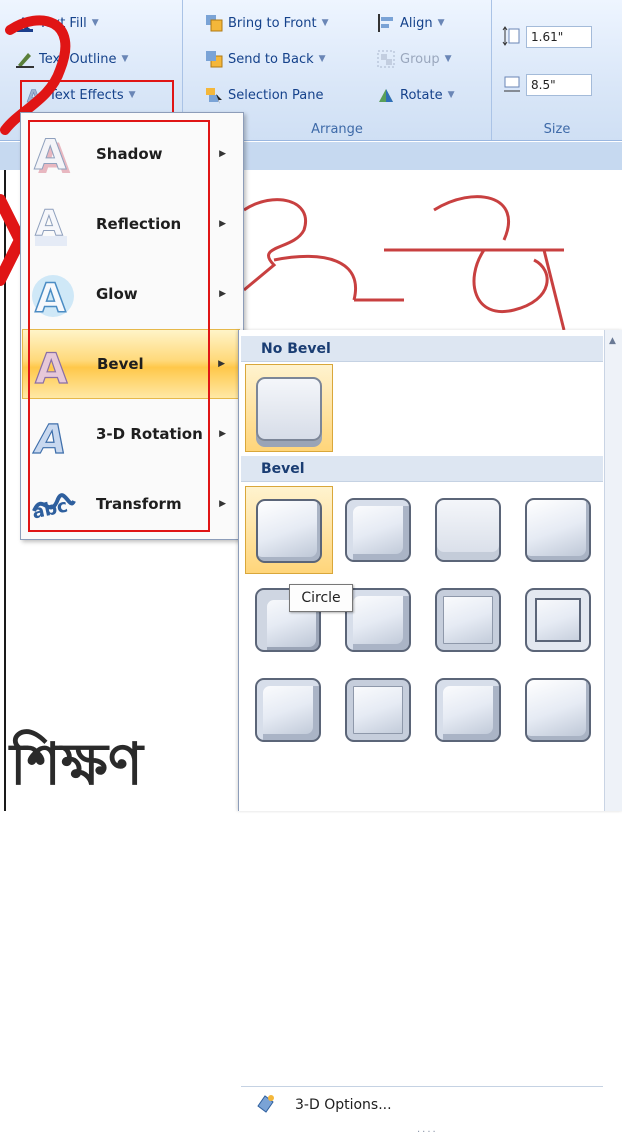  Describe the element at coordinates (557, 70) in the screenshot. I see `size-group: 1.61" 8.5" Size` at that location.